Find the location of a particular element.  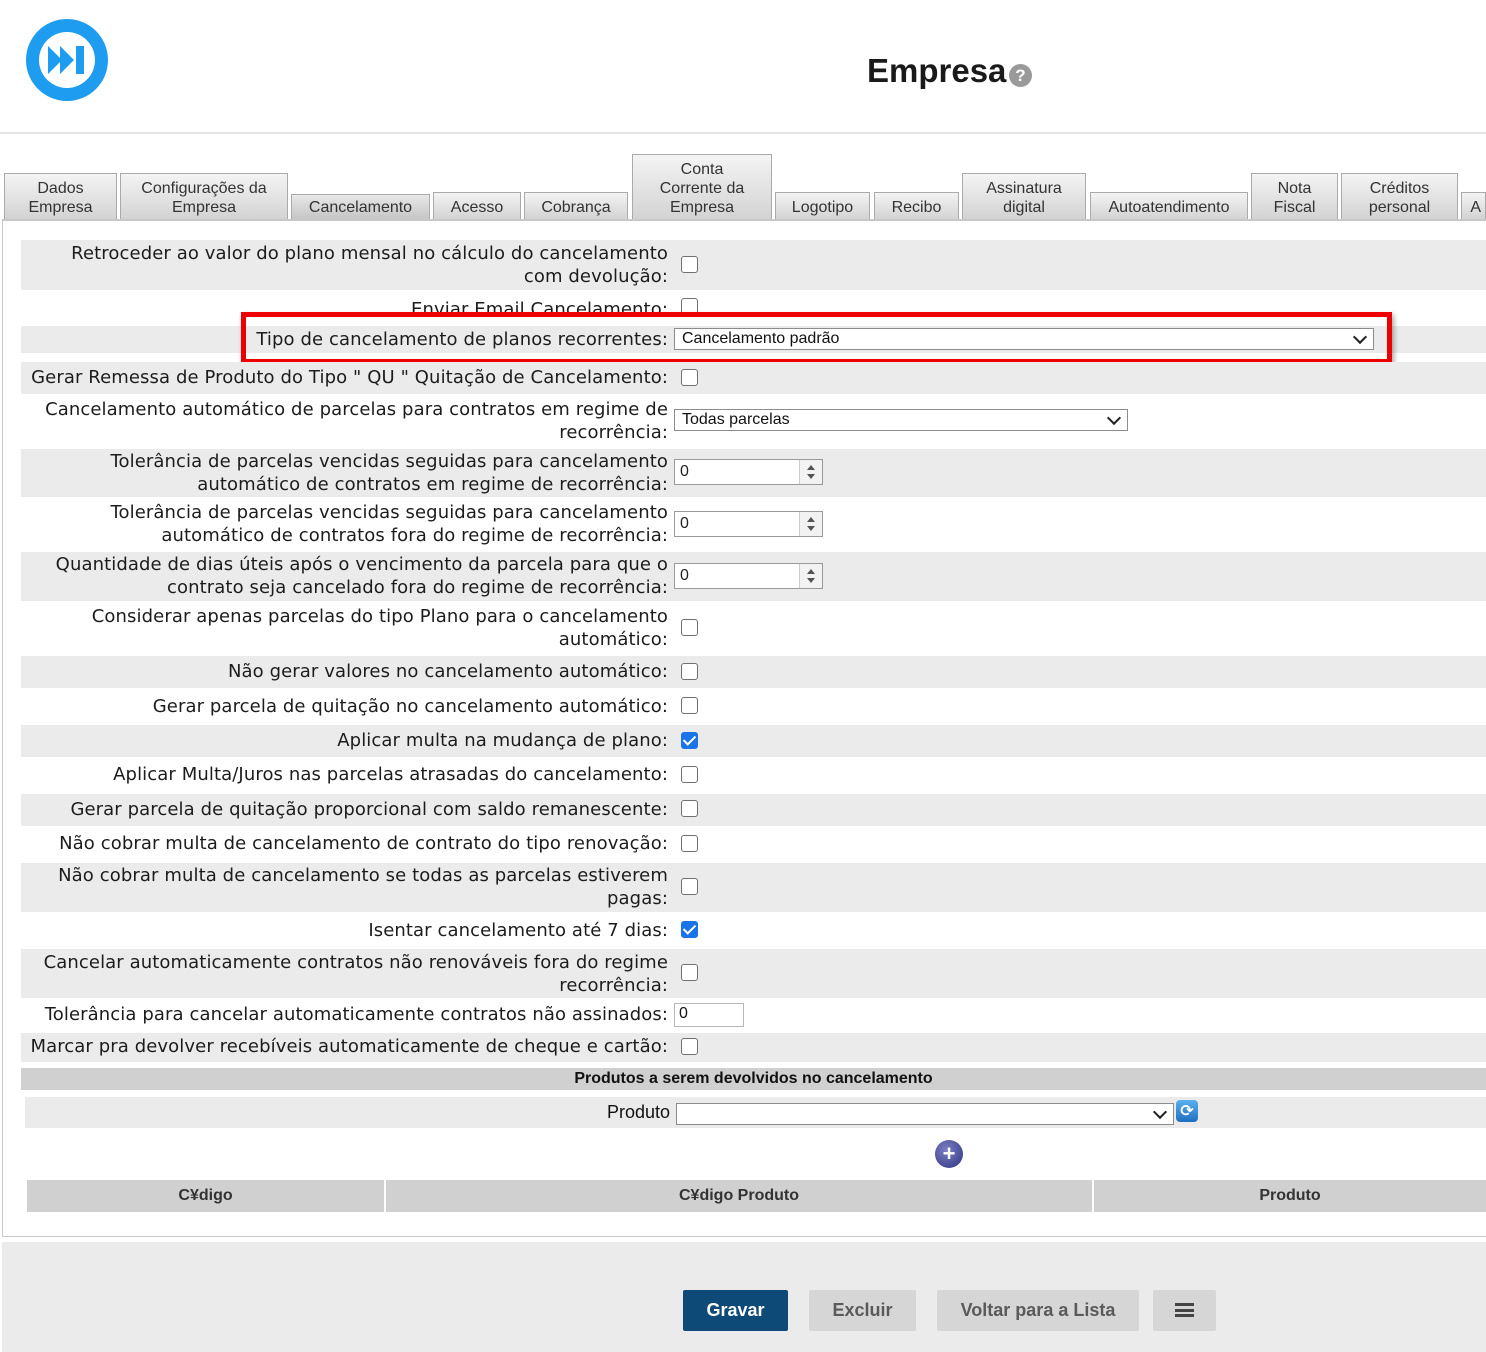

save-button: Gravar is located at coordinates (735, 1310).